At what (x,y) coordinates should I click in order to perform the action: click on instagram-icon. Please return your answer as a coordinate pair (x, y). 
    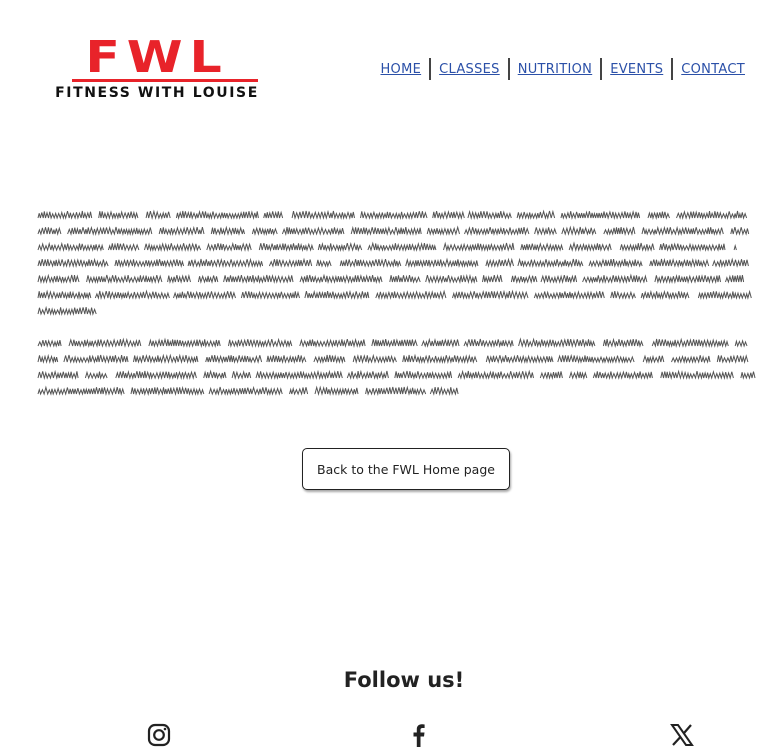
    Looking at the image, I should click on (159, 735).